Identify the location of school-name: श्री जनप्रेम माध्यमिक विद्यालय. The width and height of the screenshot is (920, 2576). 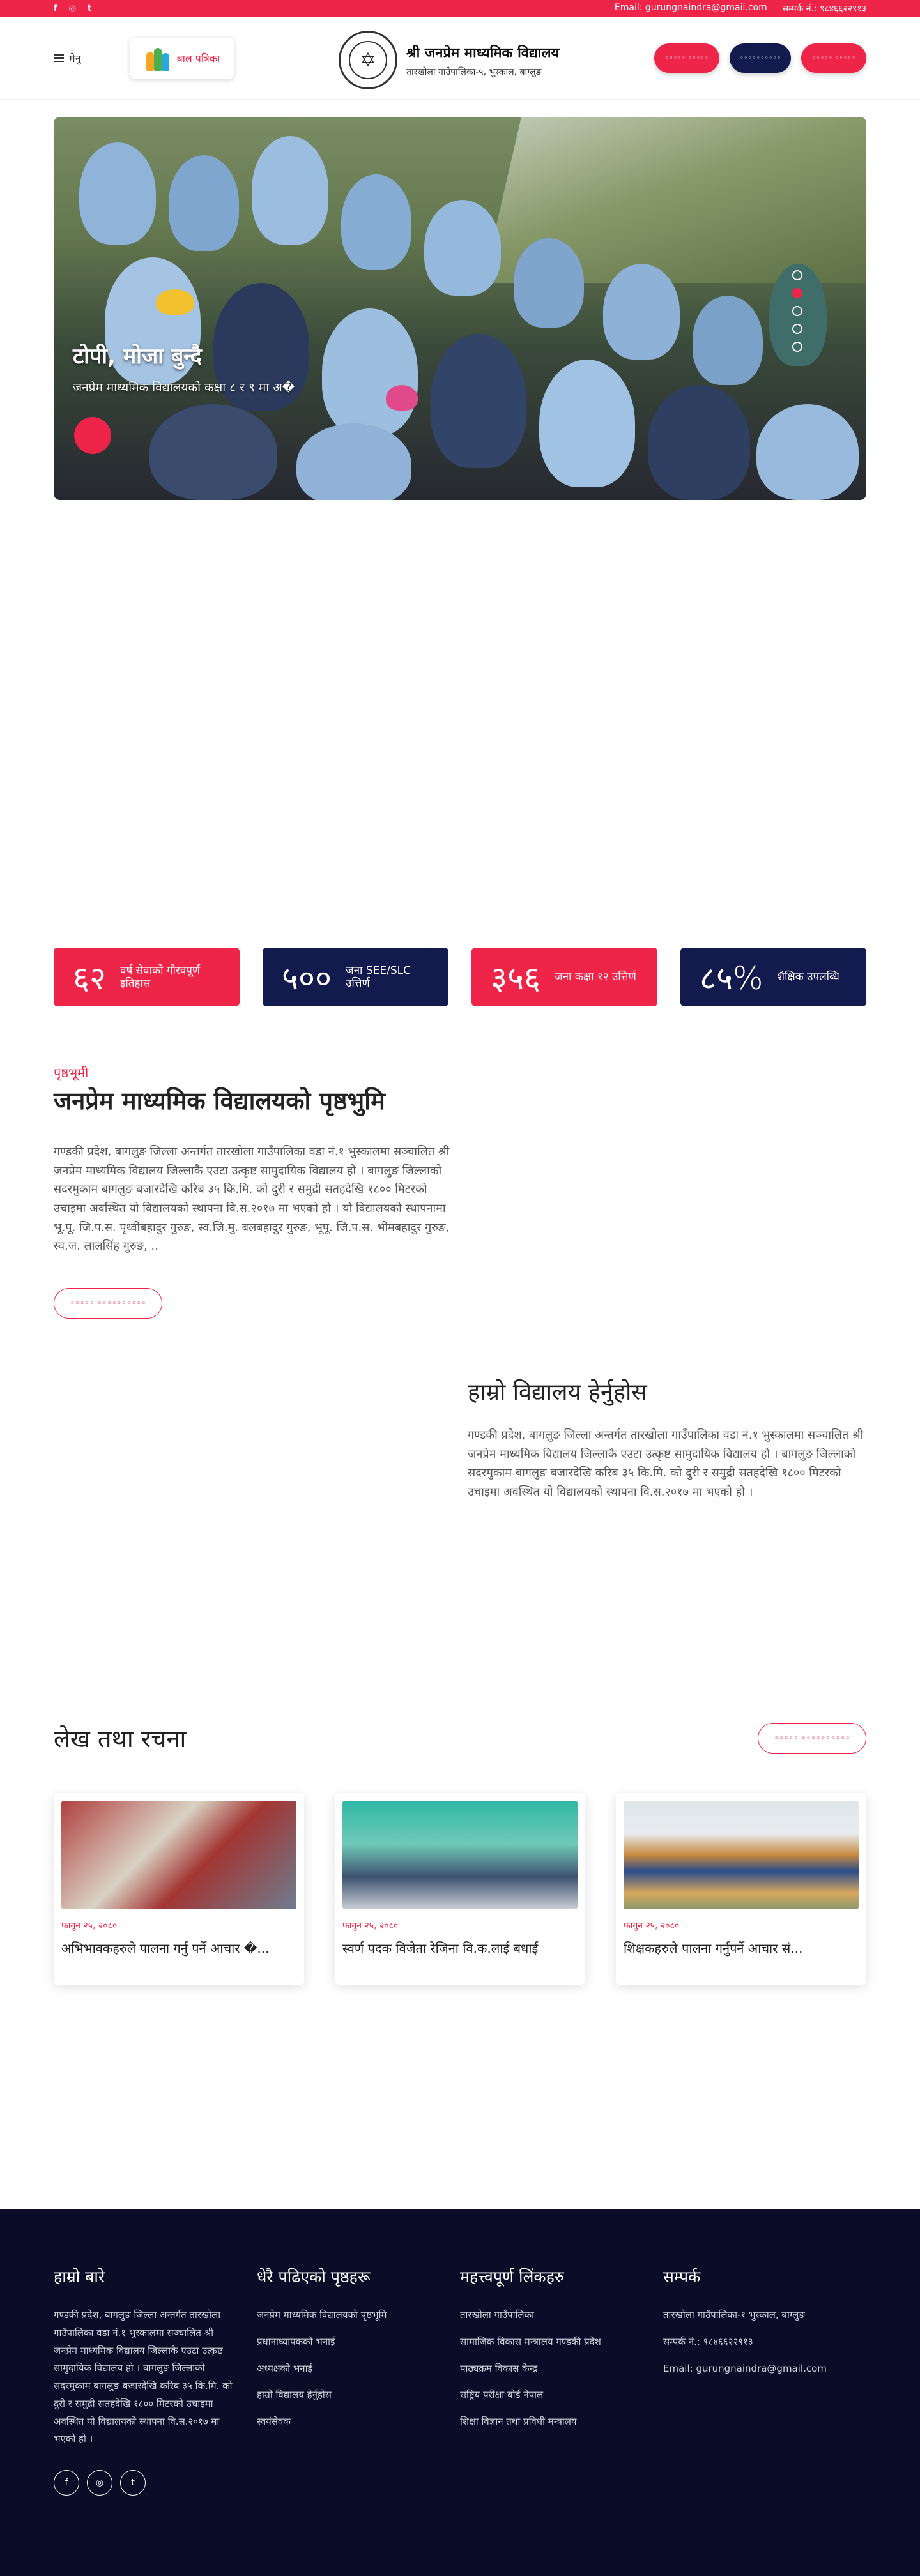
(483, 53).